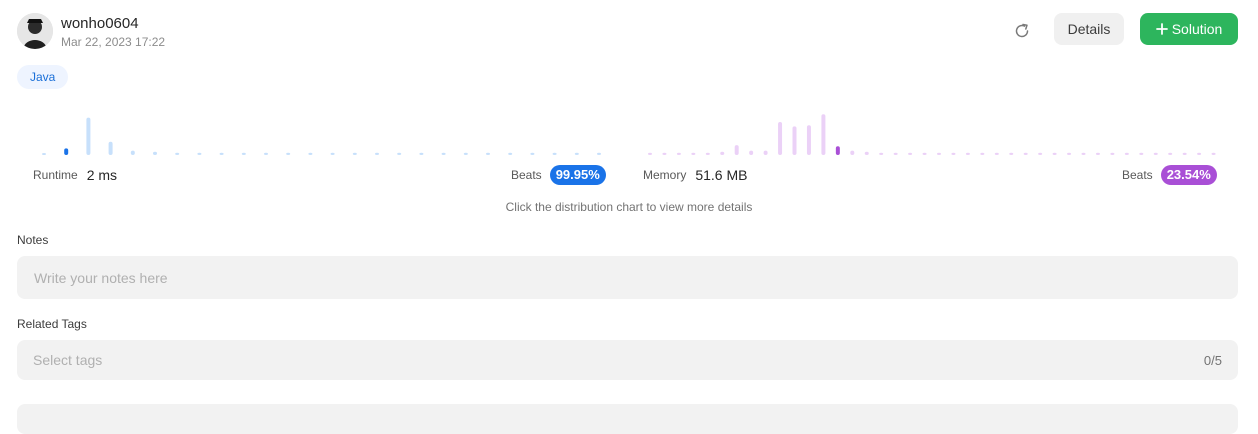  I want to click on code-panel, so click(627, 419).